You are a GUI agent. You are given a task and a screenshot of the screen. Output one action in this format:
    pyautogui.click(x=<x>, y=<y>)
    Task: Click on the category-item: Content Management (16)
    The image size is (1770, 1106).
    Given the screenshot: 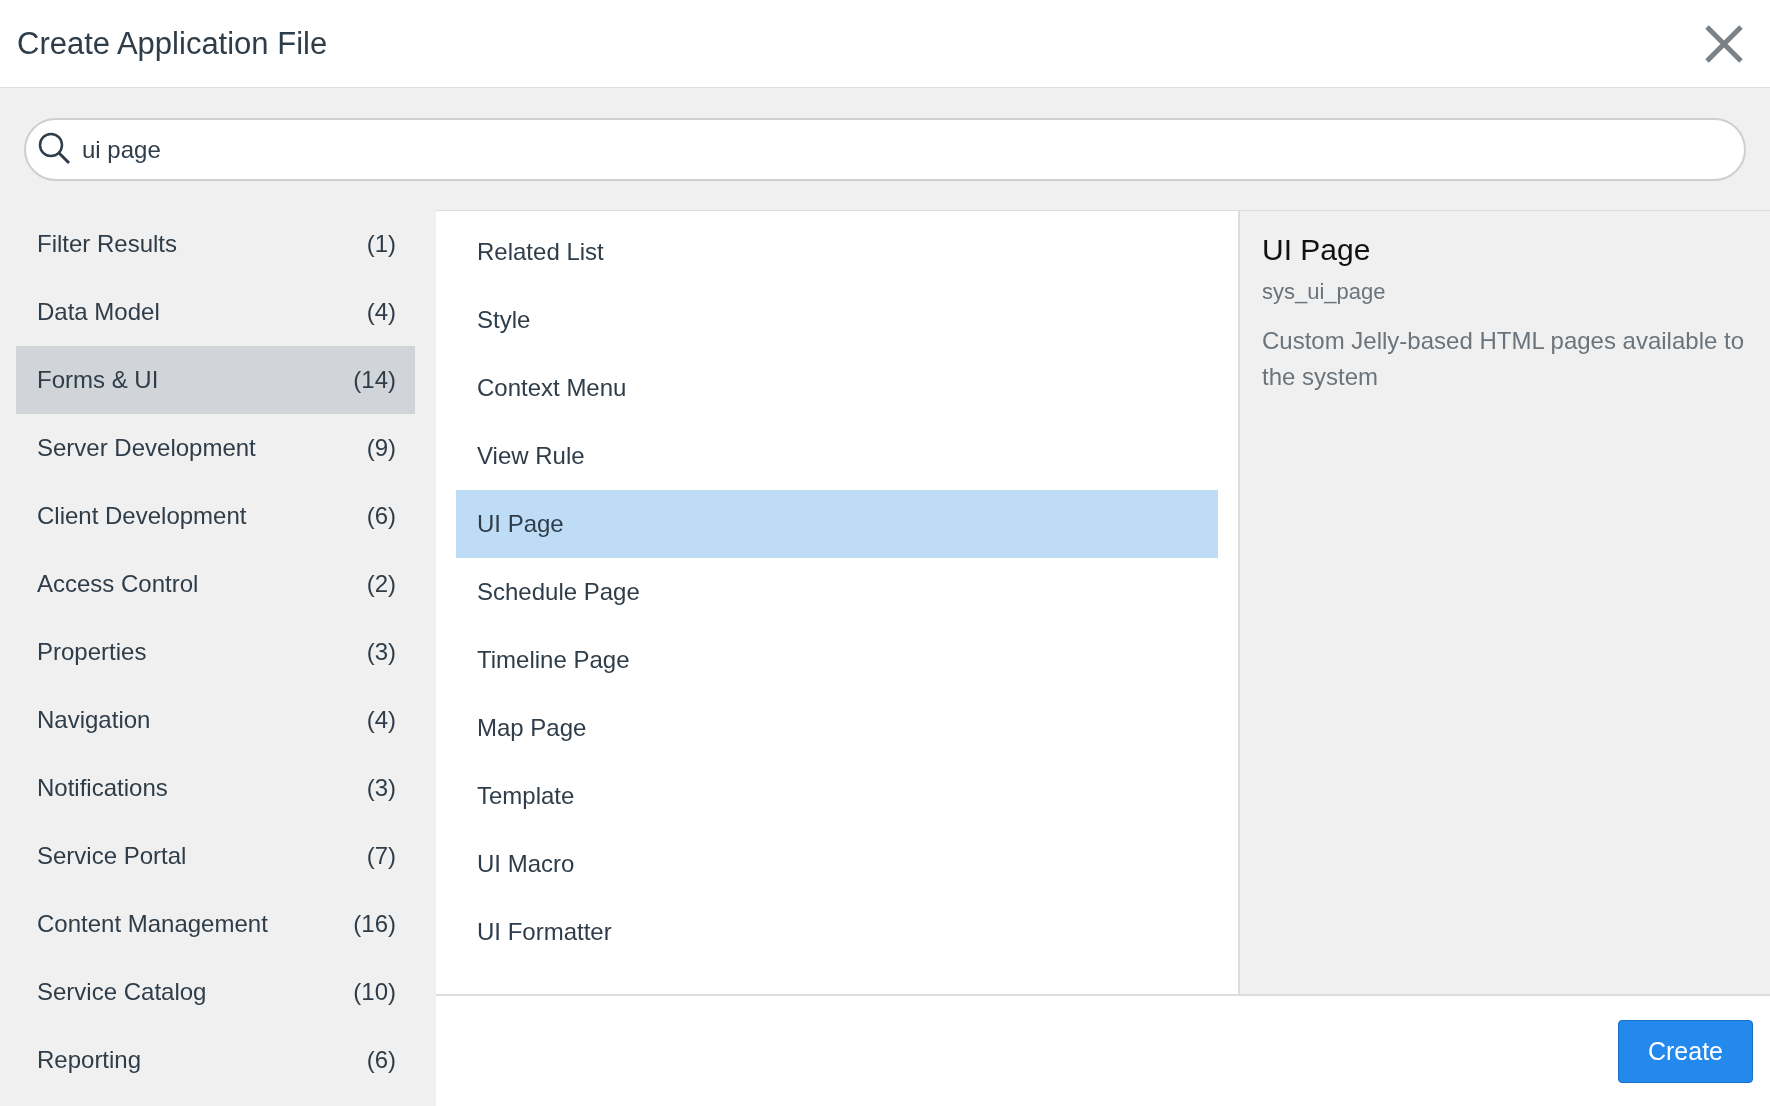 What is the action you would take?
    pyautogui.click(x=215, y=924)
    